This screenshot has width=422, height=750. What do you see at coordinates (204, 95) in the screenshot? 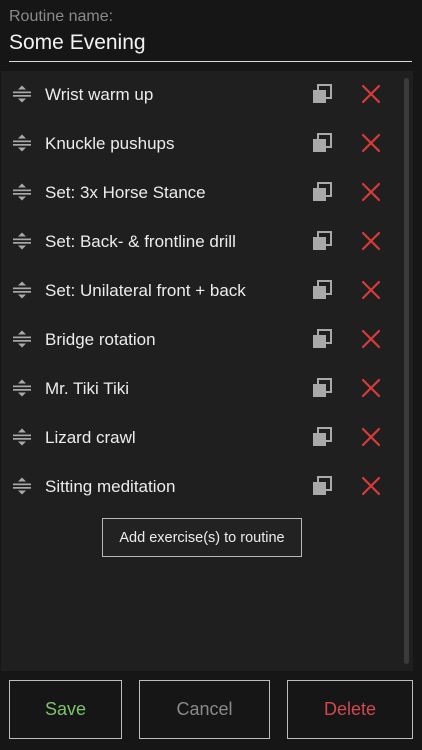
I see `exercise-row: Wrist warm up` at bounding box center [204, 95].